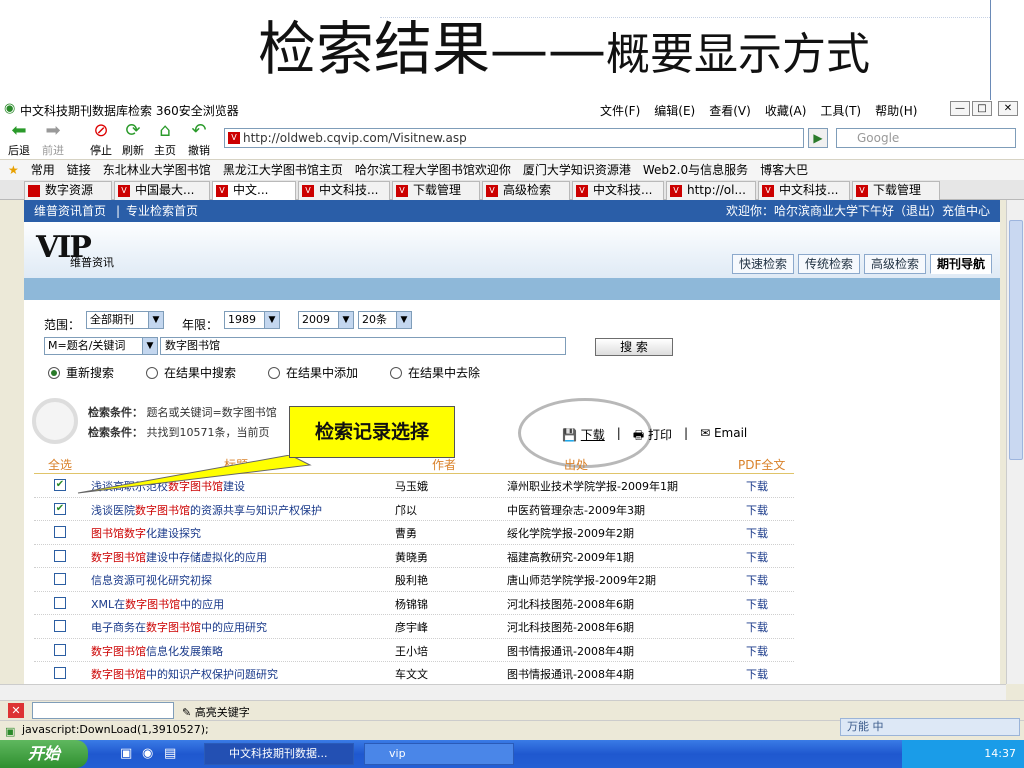 The image size is (1024, 768). Describe the element at coordinates (1016, 340) in the screenshot. I see `scroll-thumb` at that location.